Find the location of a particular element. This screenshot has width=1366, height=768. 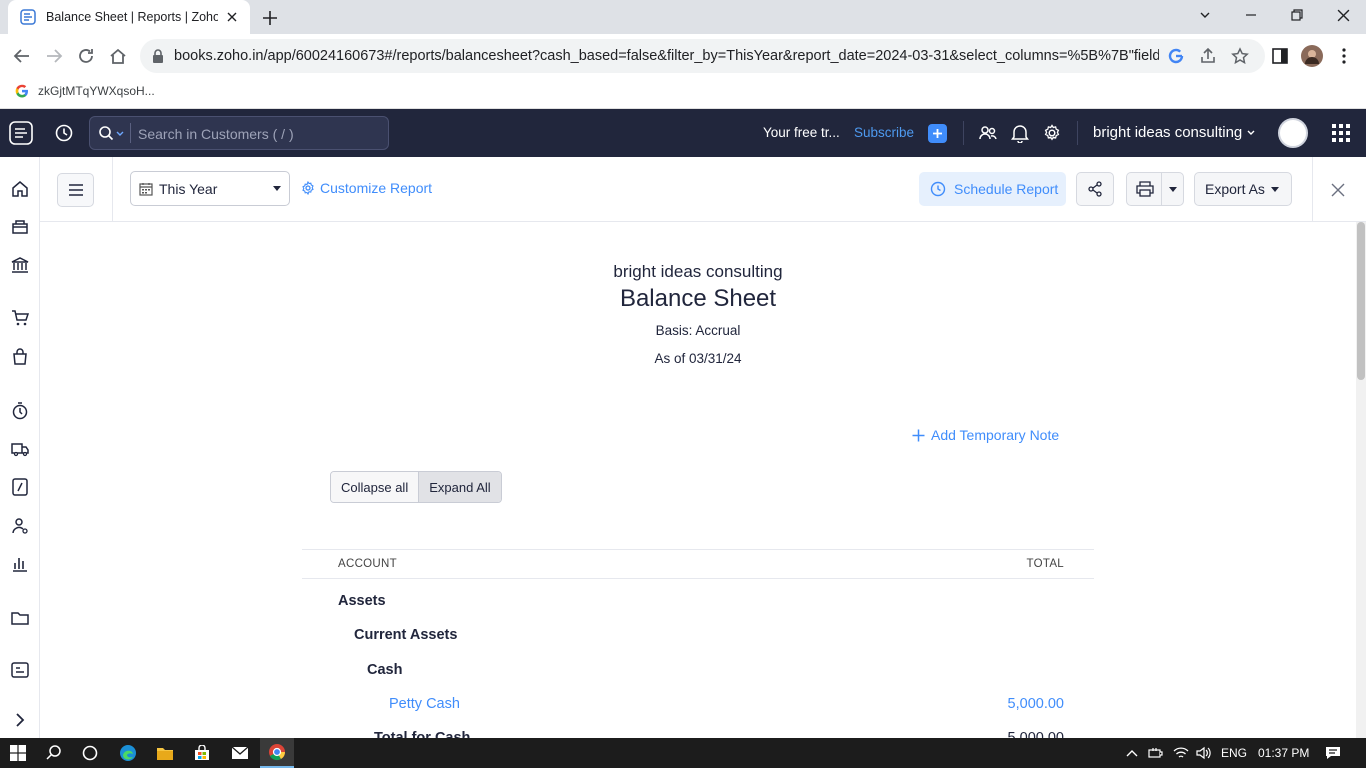

plus-icon is located at coordinates (937, 133).